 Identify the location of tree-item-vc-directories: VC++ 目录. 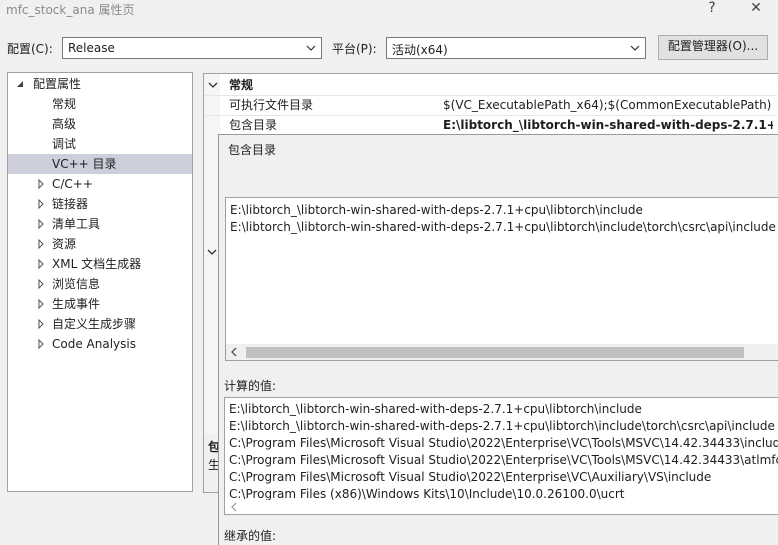
(100, 164).